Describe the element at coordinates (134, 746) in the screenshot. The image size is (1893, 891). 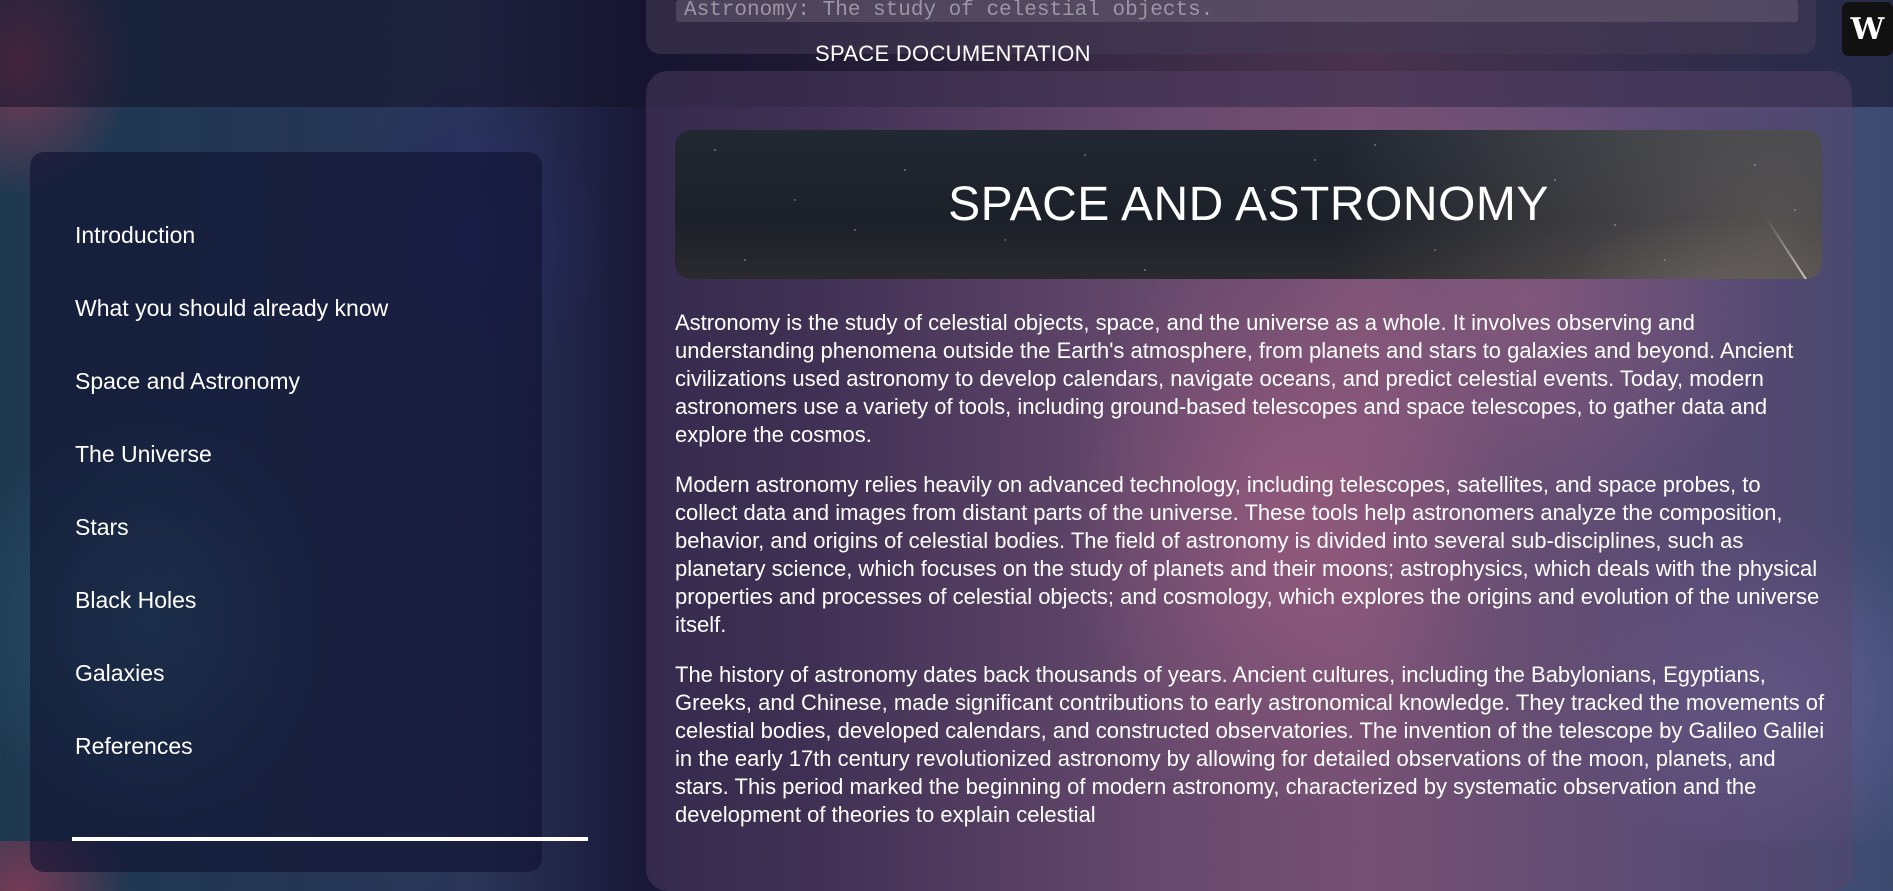
I see `sidebar-item-references: References` at that location.